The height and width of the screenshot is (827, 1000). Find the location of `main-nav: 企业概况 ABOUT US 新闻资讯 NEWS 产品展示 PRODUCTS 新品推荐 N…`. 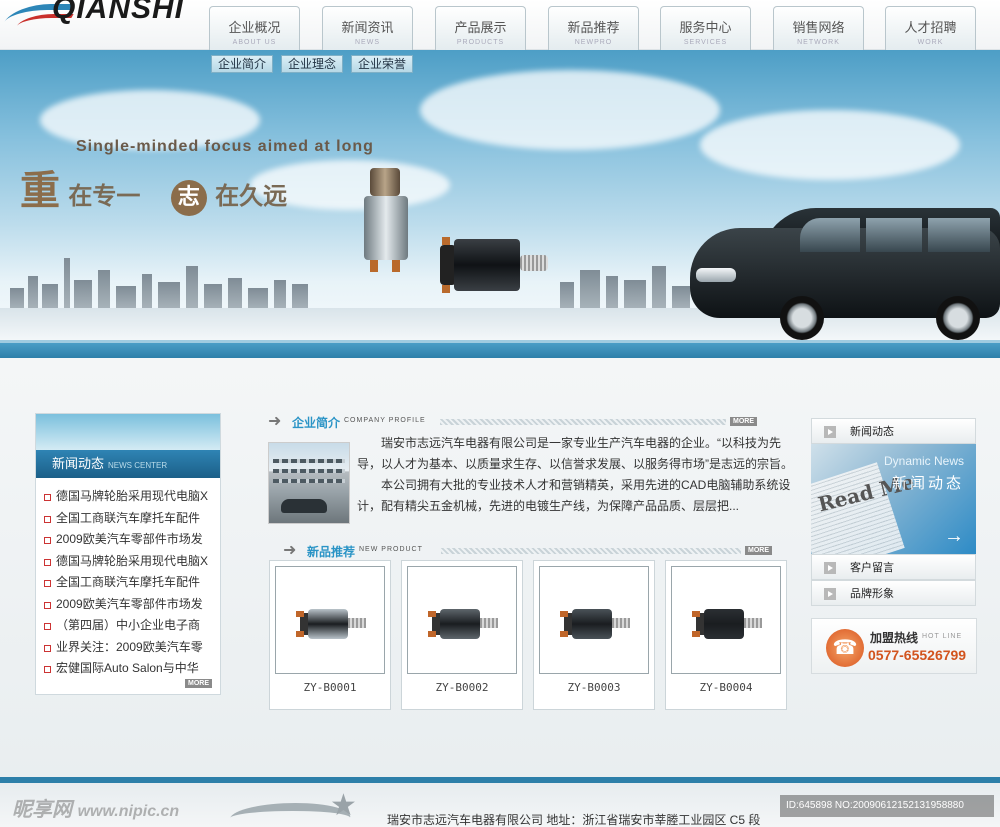

main-nav: 企业概况 ABOUT US 新闻资讯 NEWS 产品展示 PRODUCTS 新品推荐 N… is located at coordinates (599, 28).